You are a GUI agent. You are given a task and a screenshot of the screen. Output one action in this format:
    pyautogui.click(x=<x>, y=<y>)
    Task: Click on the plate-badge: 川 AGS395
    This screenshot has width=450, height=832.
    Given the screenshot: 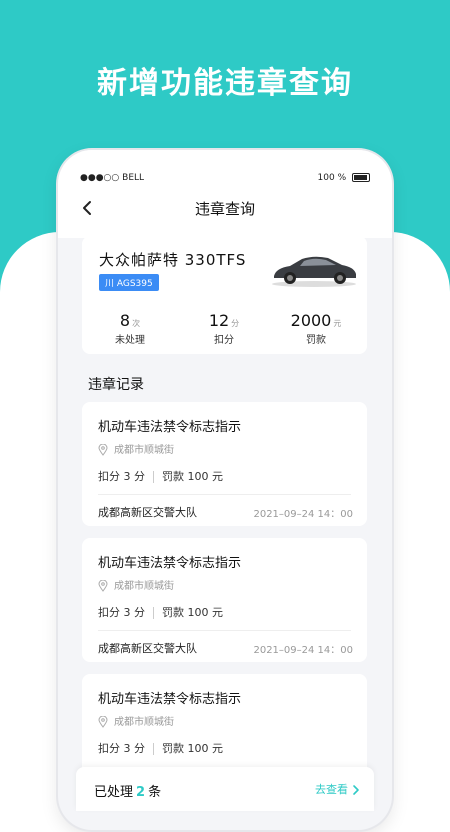 What is the action you would take?
    pyautogui.click(x=129, y=282)
    